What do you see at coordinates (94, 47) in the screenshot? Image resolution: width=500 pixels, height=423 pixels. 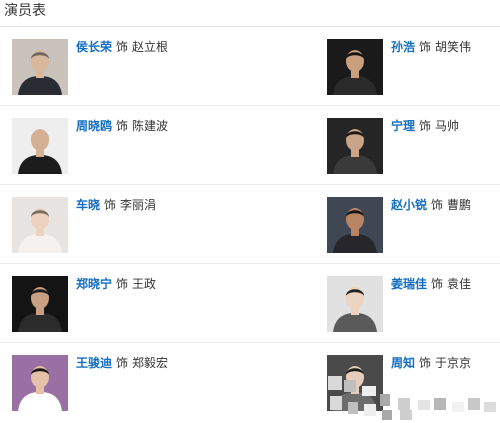 I see `actor-name-link: 侯长荣` at bounding box center [94, 47].